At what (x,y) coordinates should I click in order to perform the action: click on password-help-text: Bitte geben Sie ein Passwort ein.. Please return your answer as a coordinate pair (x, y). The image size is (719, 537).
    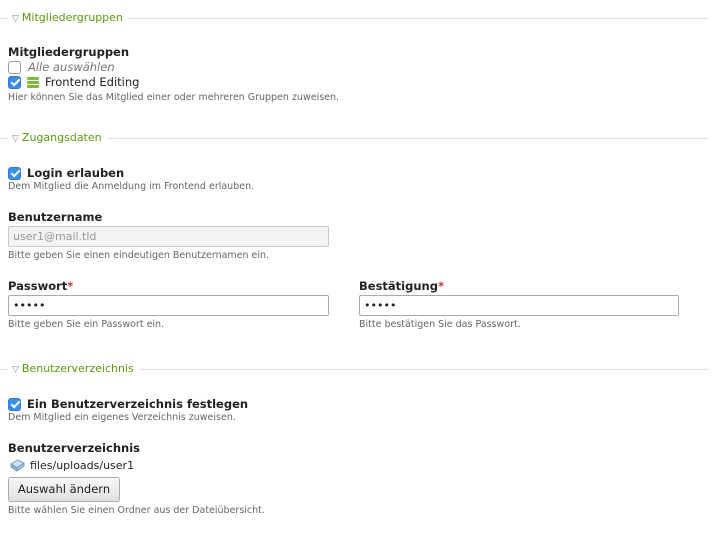
    Looking at the image, I should click on (86, 324).